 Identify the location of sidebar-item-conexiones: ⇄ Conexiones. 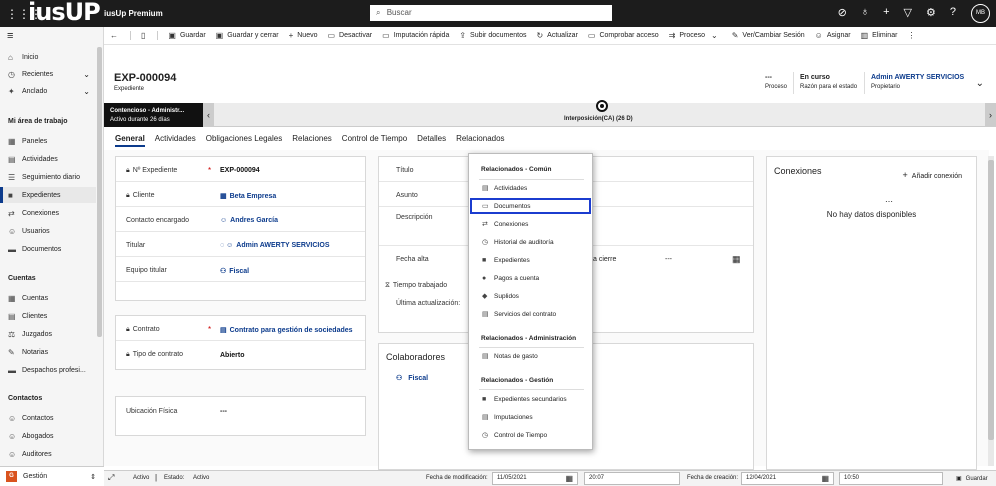
(48, 213).